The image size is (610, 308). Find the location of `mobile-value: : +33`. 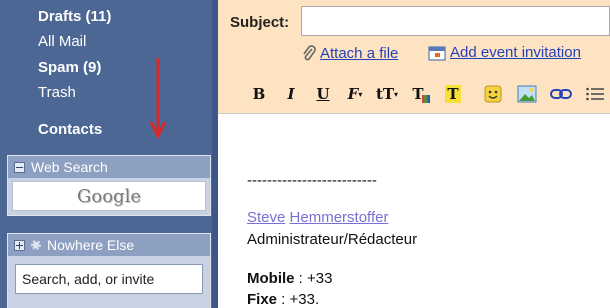

mobile-value: : +33 is located at coordinates (313, 278).